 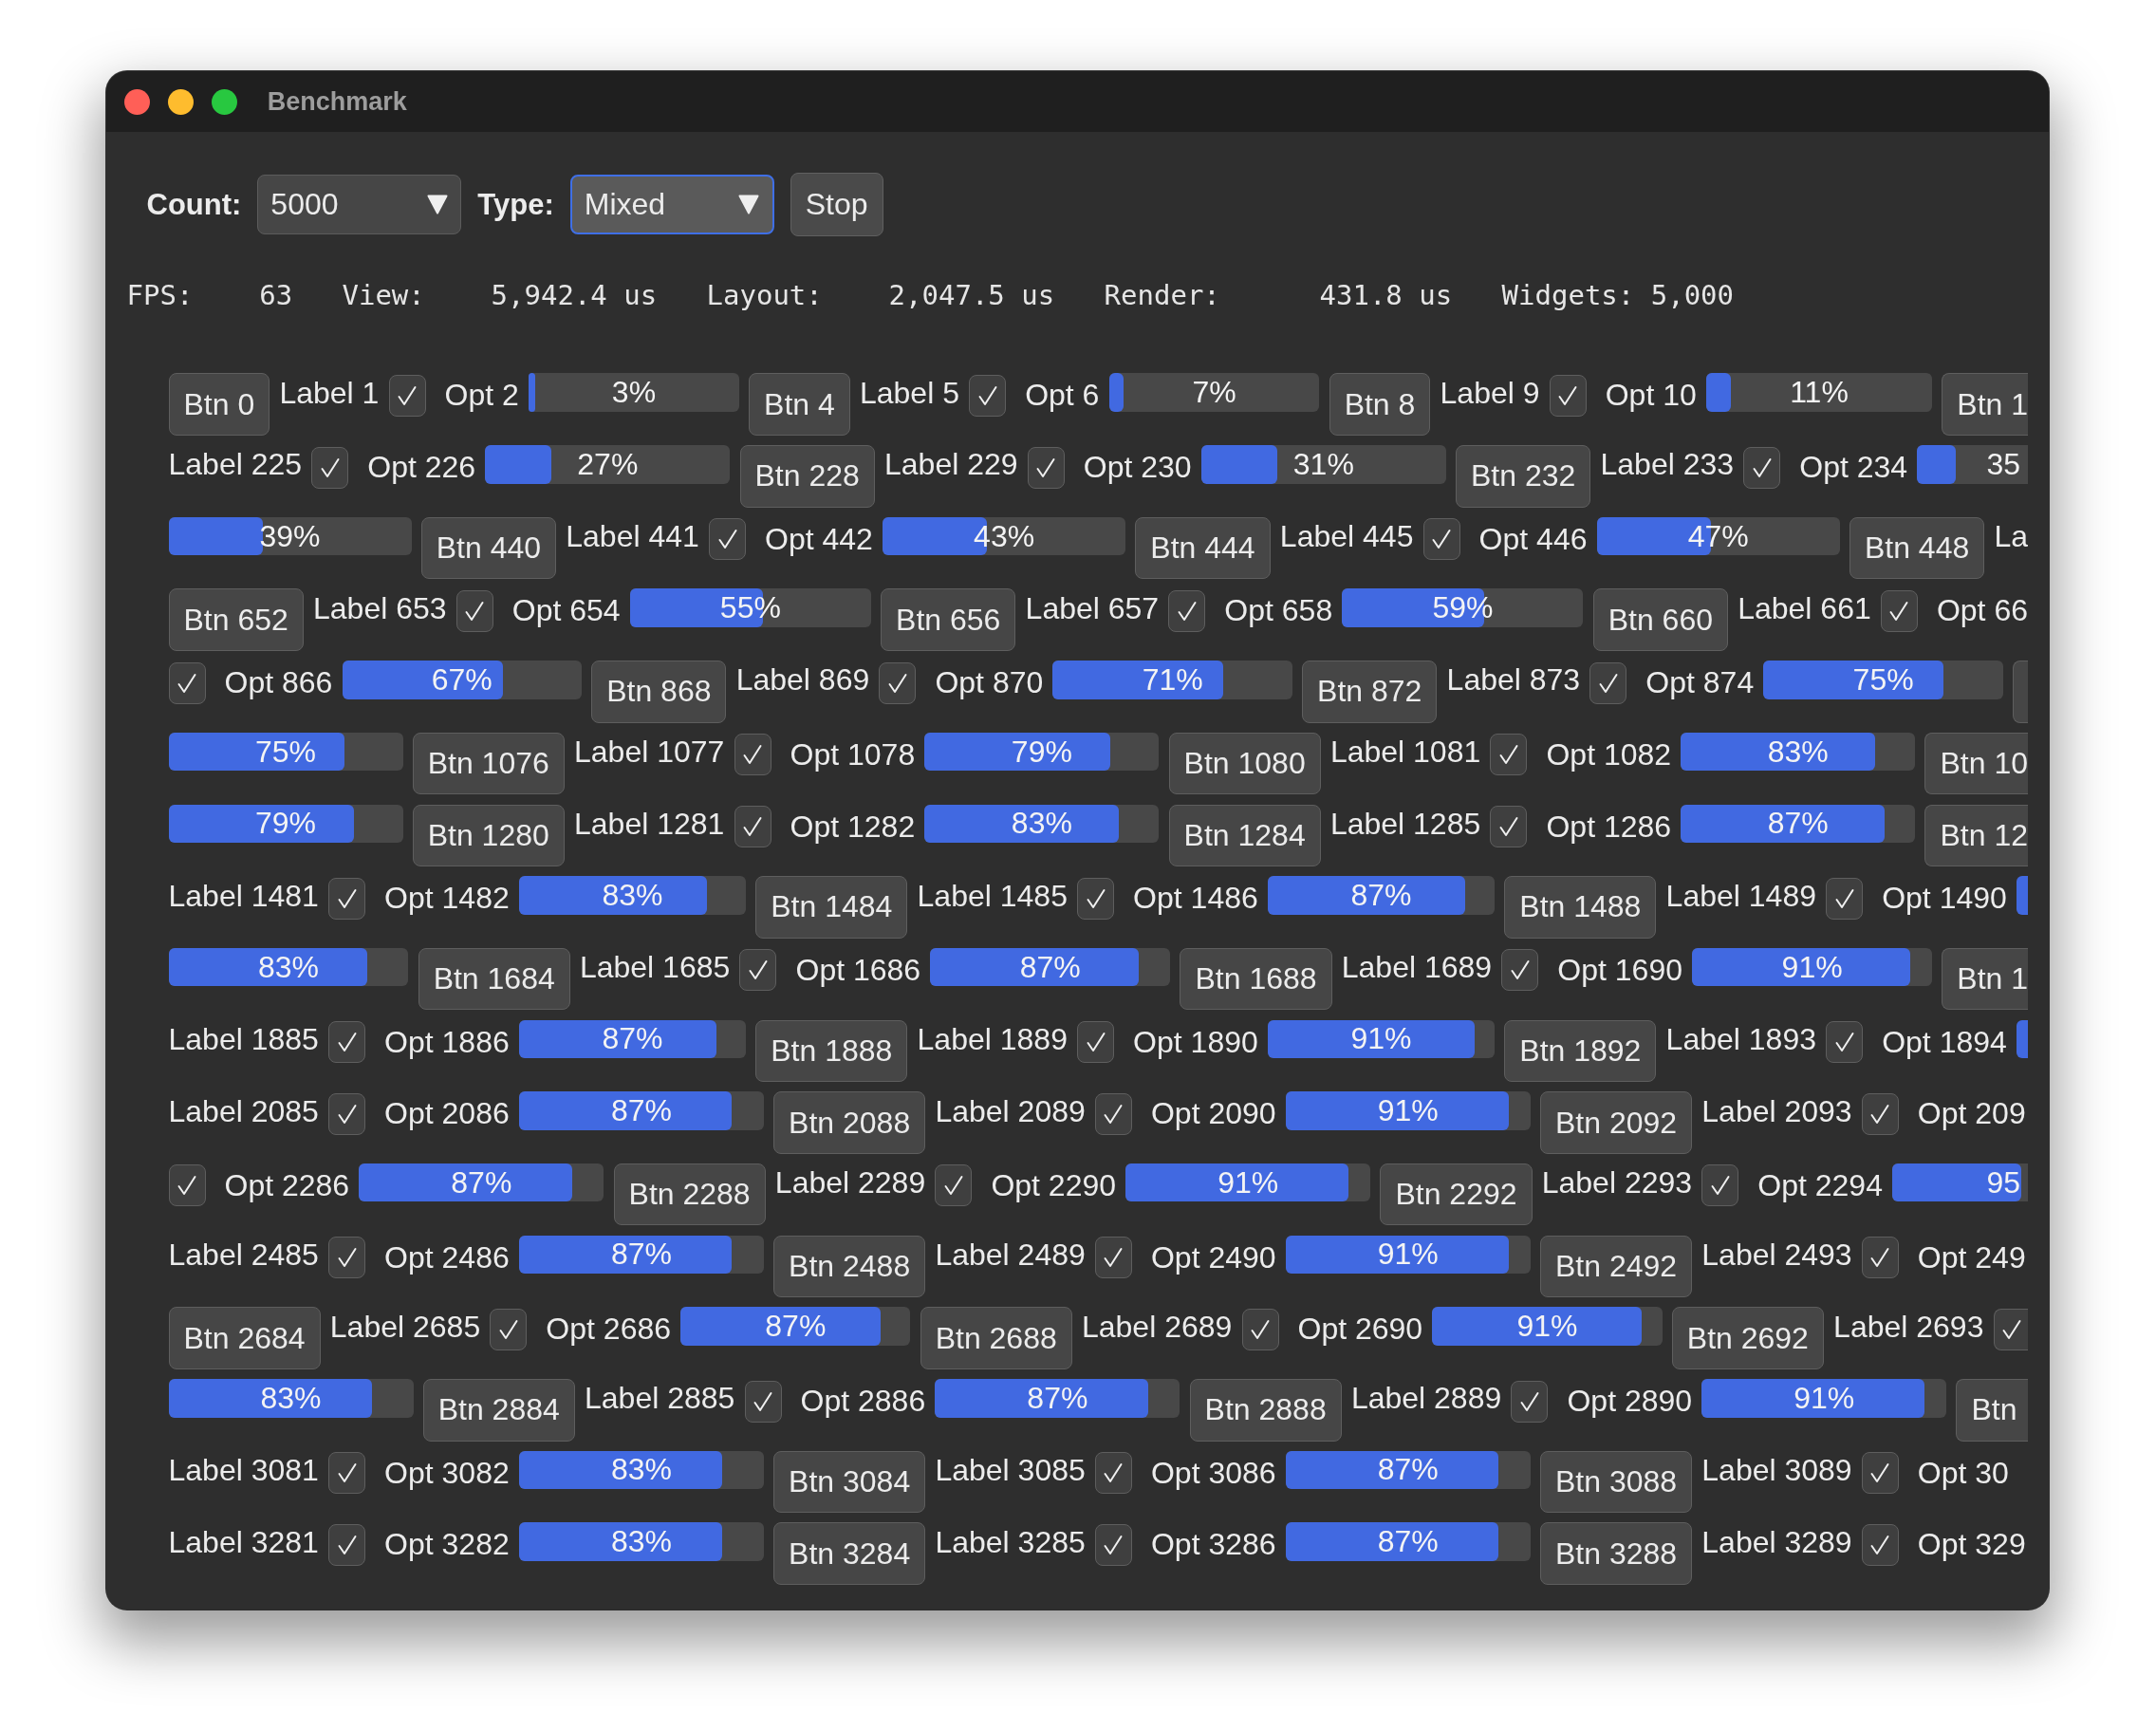 I want to click on widget-button: Btn 2488, so click(x=849, y=1266).